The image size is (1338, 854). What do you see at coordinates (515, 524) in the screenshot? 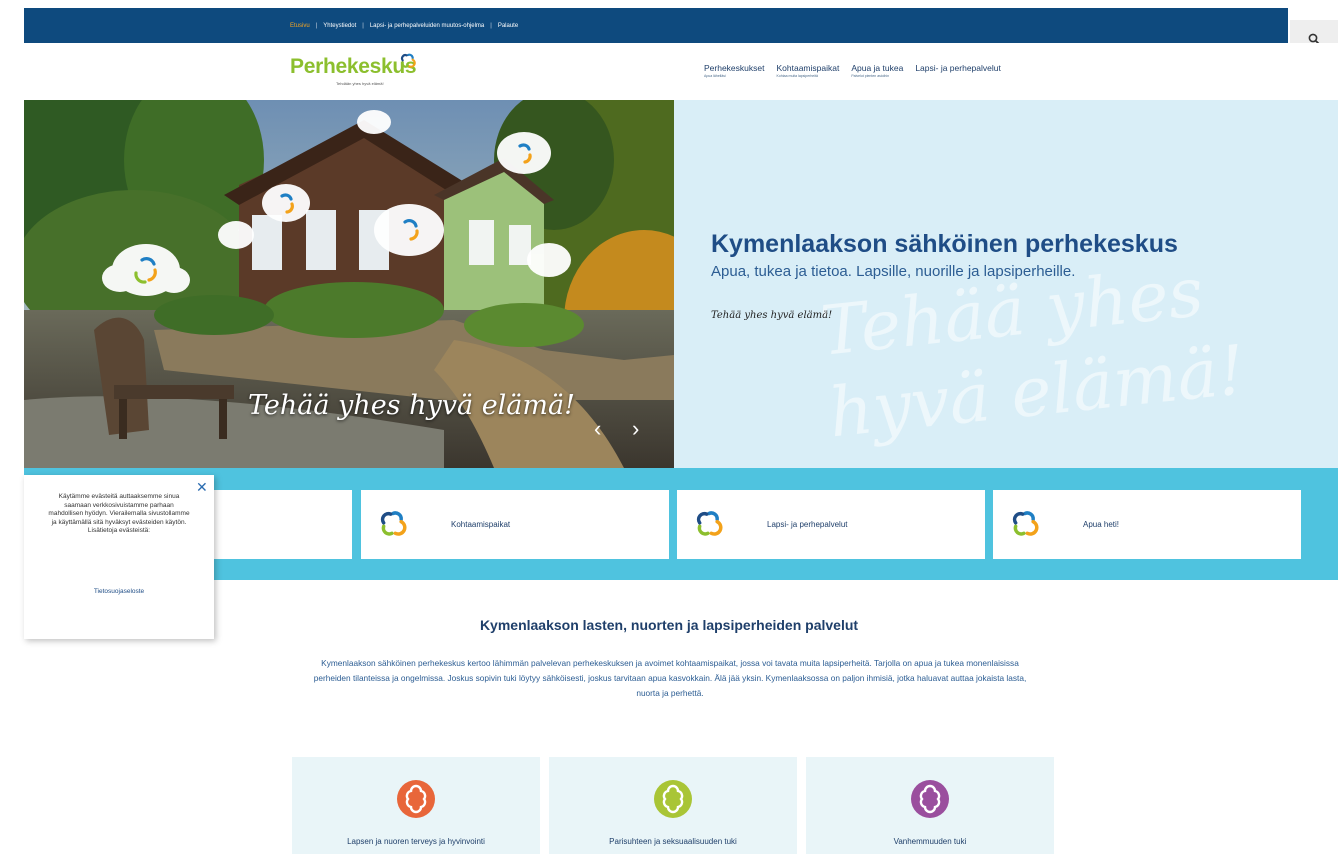
I see `quick-link-kohtaamispaikat: Kohtaamispaikat` at bounding box center [515, 524].